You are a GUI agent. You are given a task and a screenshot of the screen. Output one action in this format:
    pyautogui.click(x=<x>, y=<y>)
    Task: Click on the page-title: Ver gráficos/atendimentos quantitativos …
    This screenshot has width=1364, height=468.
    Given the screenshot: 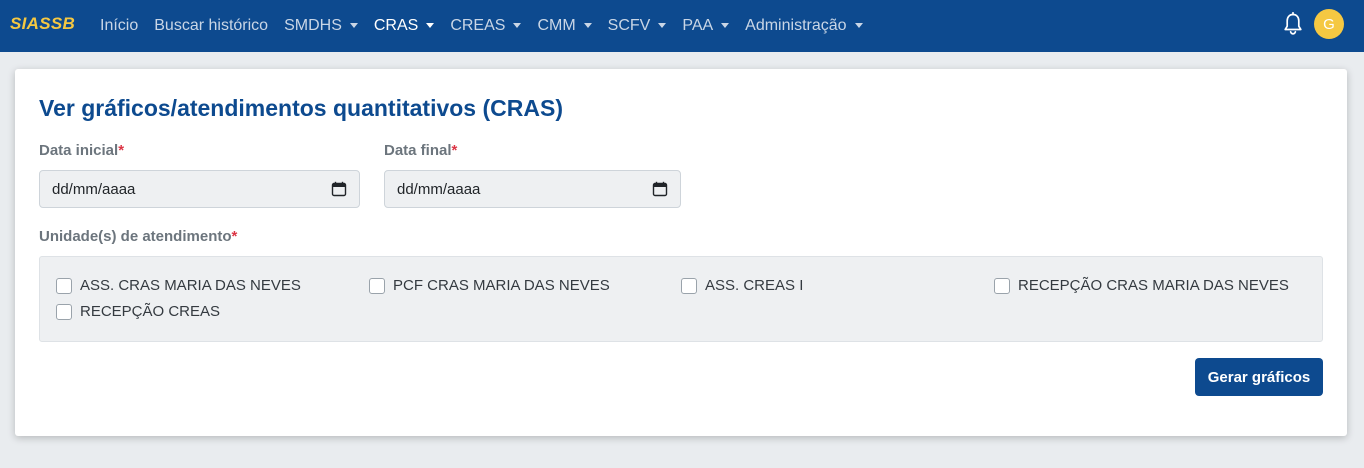 What is the action you would take?
    pyautogui.click(x=301, y=108)
    